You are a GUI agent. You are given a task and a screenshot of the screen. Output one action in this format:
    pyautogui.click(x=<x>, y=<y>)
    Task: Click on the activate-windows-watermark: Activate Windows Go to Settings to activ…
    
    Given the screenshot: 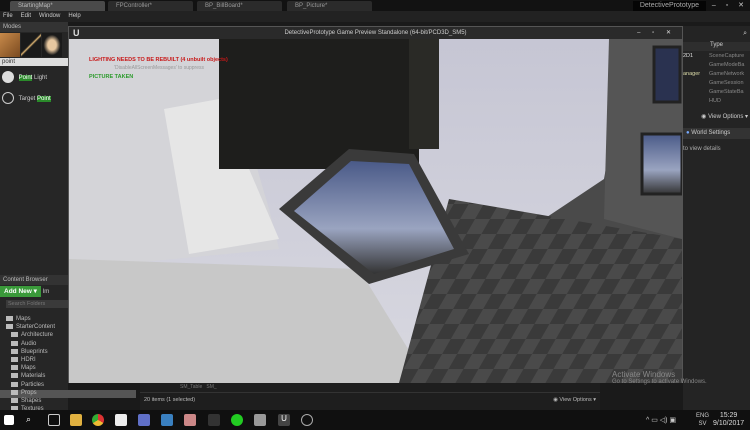 What is the action you would take?
    pyautogui.click(x=659, y=377)
    